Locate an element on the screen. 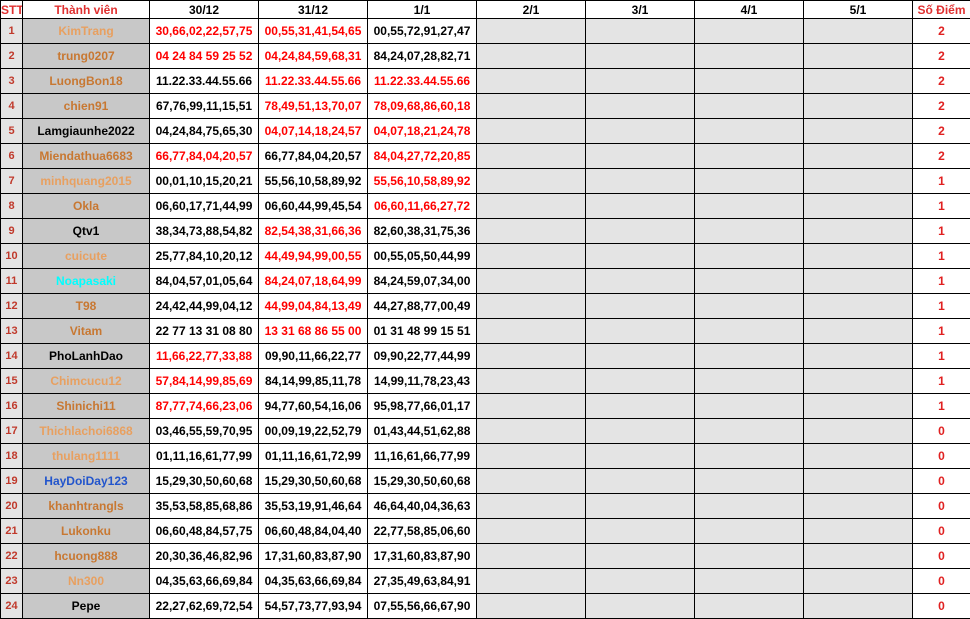 This screenshot has height=619, width=970. prediction-cell: 00,01,10,15,20,21 is located at coordinates (204, 181).